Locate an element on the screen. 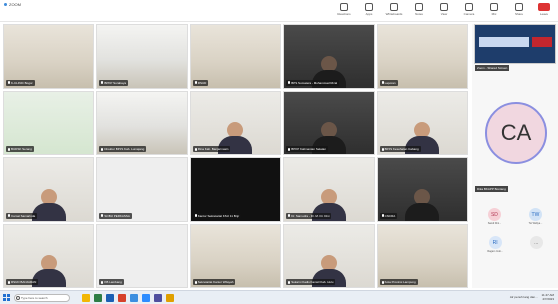 This screenshot has height=304, width=558. participant-video-tile: Camat Samarinda is located at coordinates (49, 189).